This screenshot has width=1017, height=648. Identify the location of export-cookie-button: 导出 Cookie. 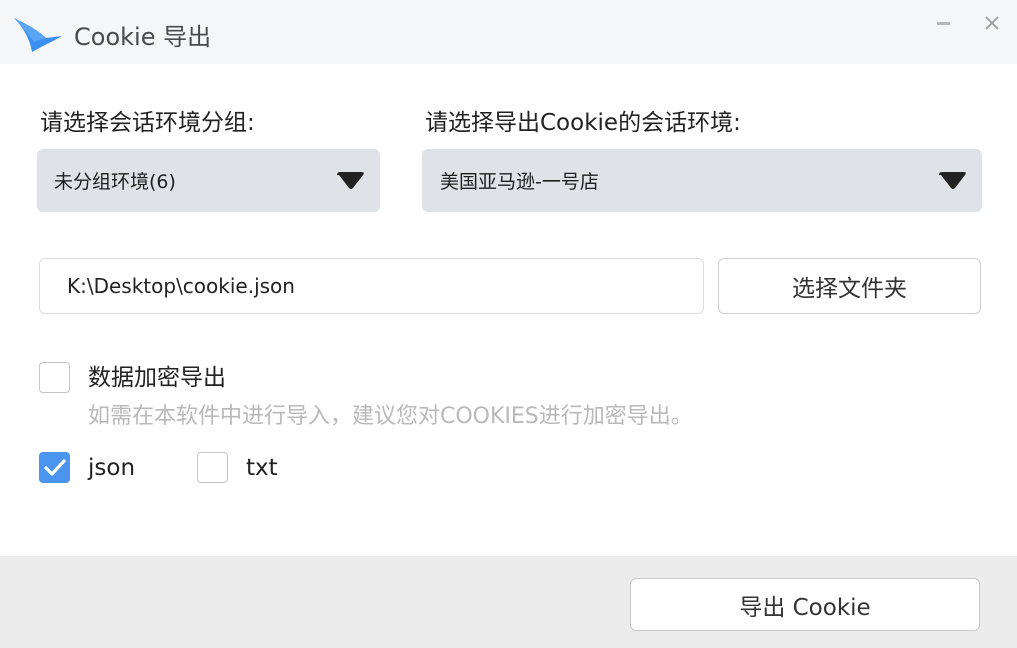
(805, 604).